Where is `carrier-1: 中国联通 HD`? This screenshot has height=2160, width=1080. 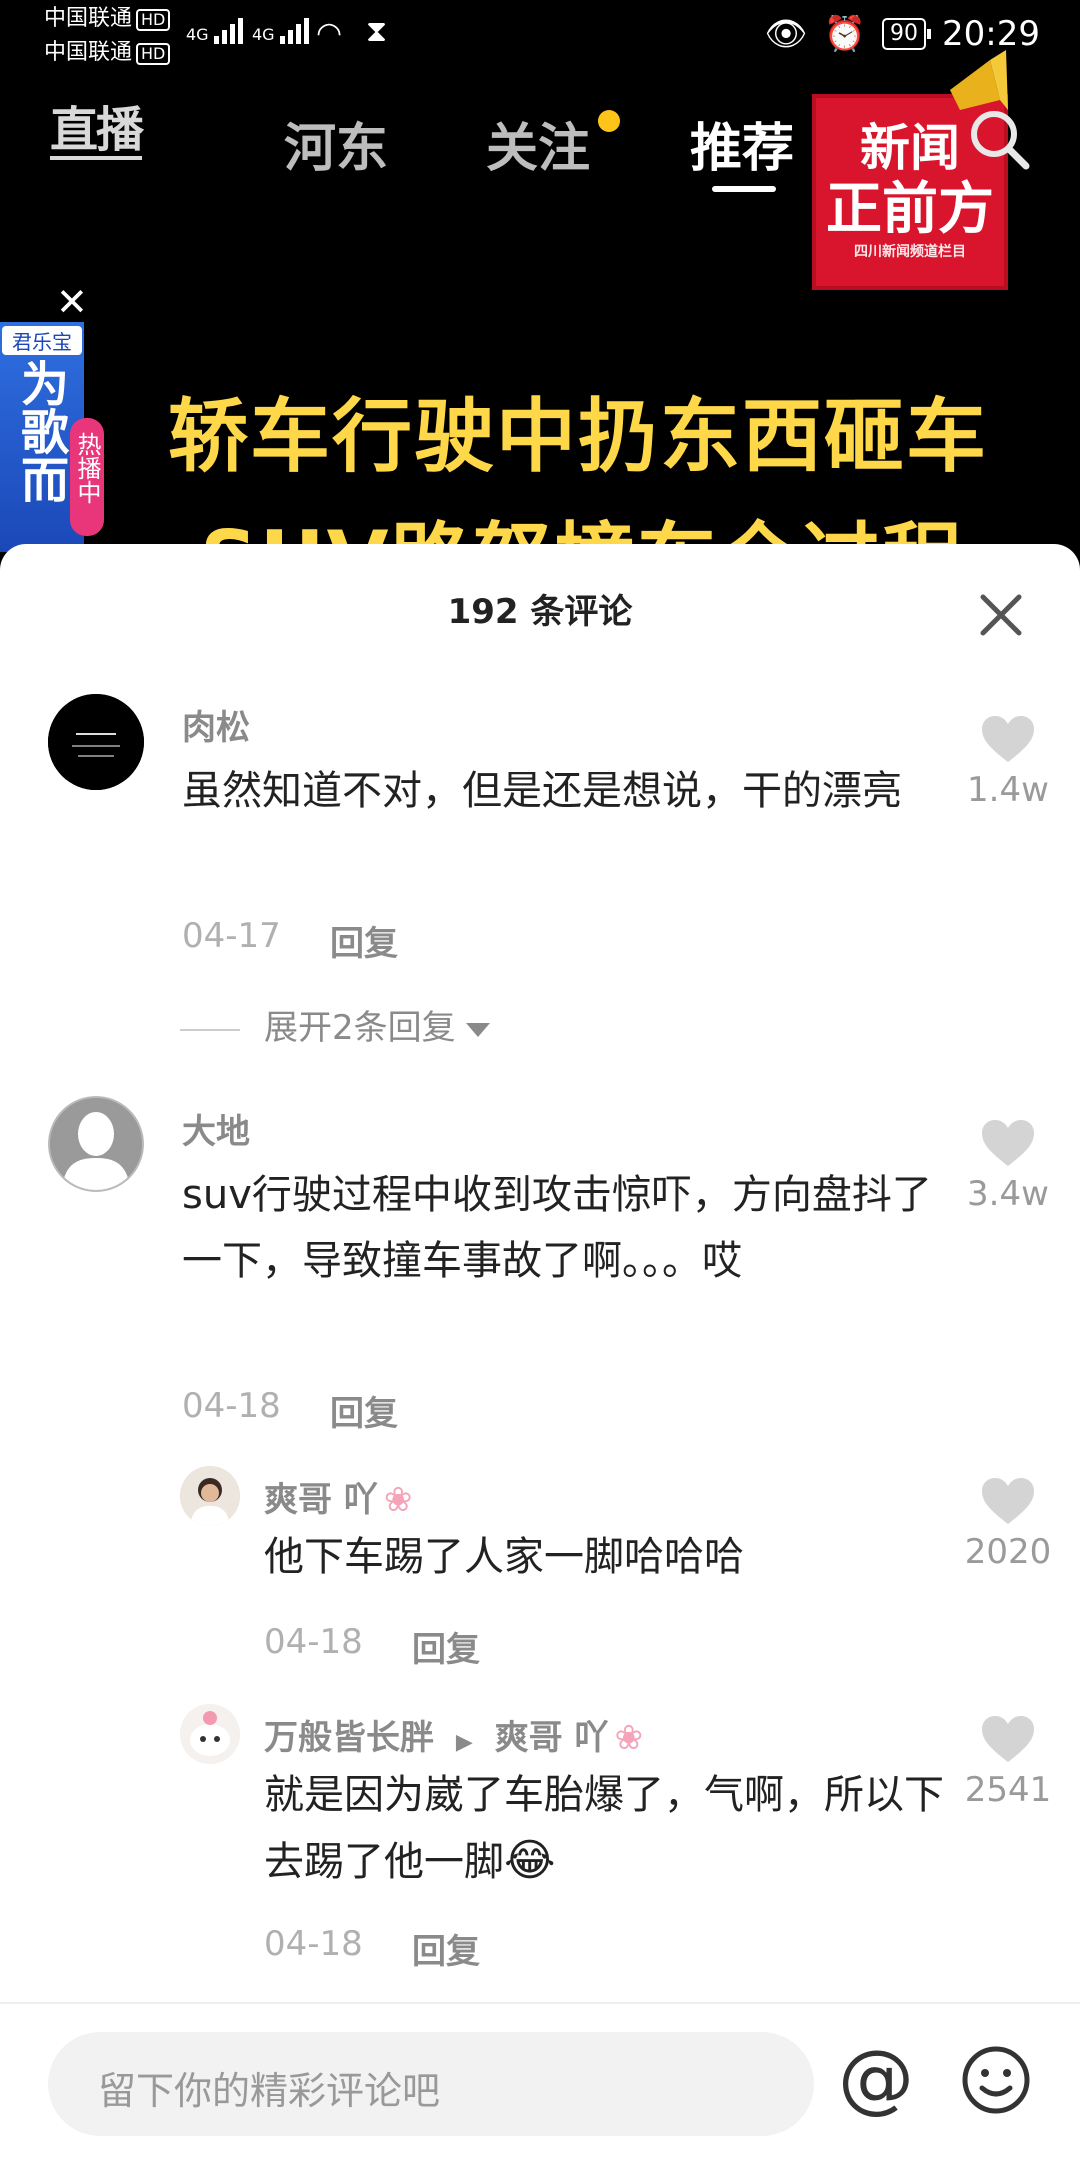 carrier-1: 中国联通 HD is located at coordinates (107, 19).